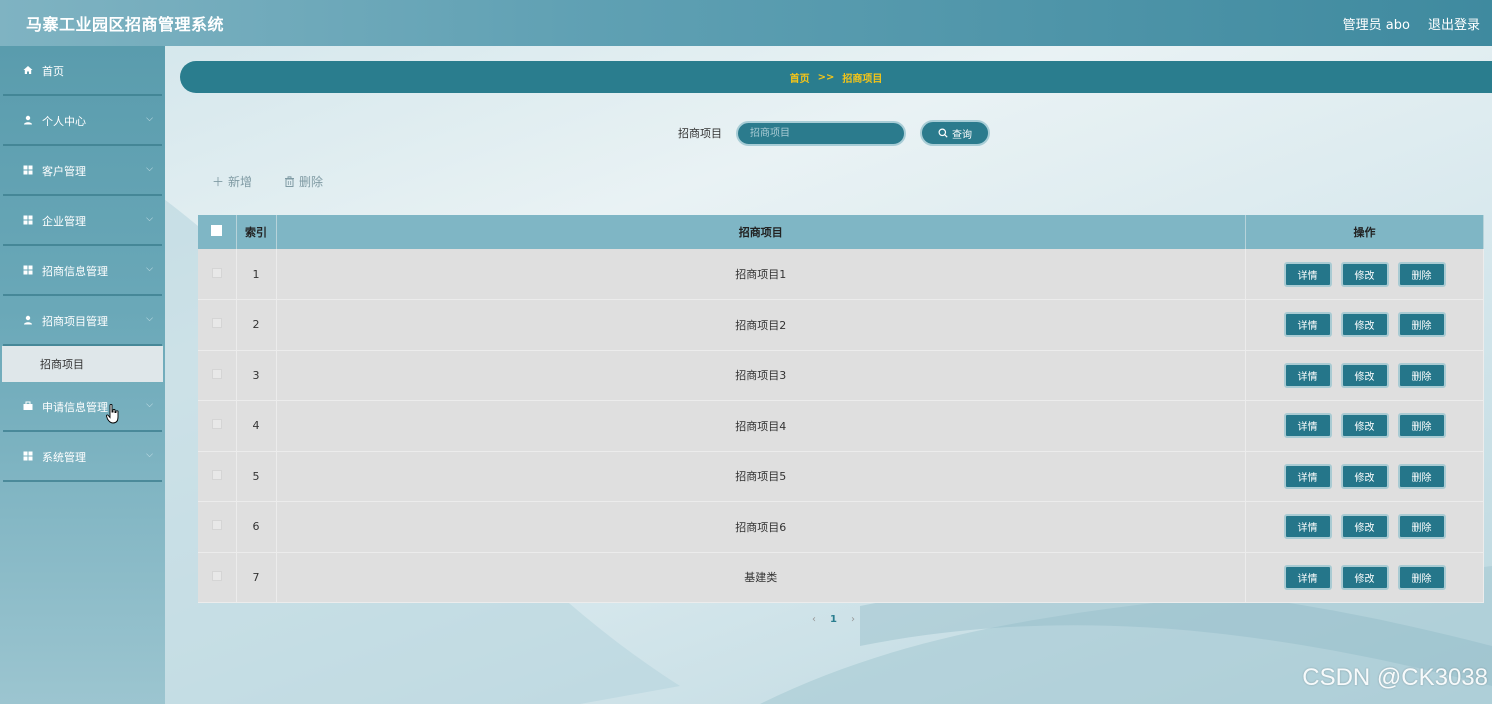 The height and width of the screenshot is (704, 1492). What do you see at coordinates (82, 271) in the screenshot?
I see `sidebar-item-investment-info: 招商信息管理 ⌵` at bounding box center [82, 271].